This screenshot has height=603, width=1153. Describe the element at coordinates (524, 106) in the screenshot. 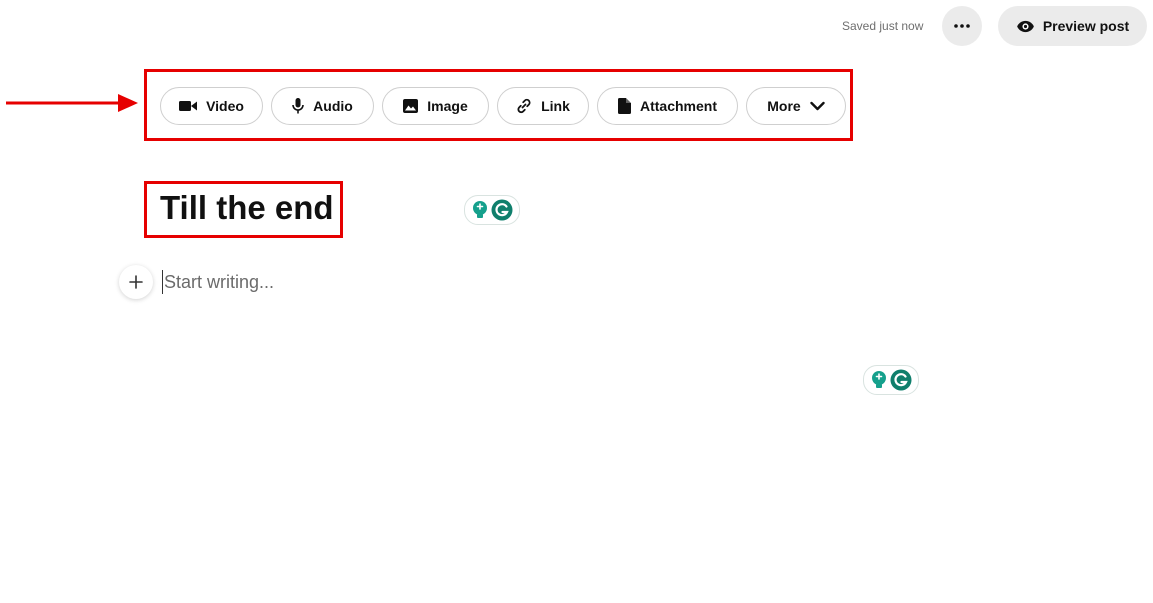

I see `link-icon` at that location.